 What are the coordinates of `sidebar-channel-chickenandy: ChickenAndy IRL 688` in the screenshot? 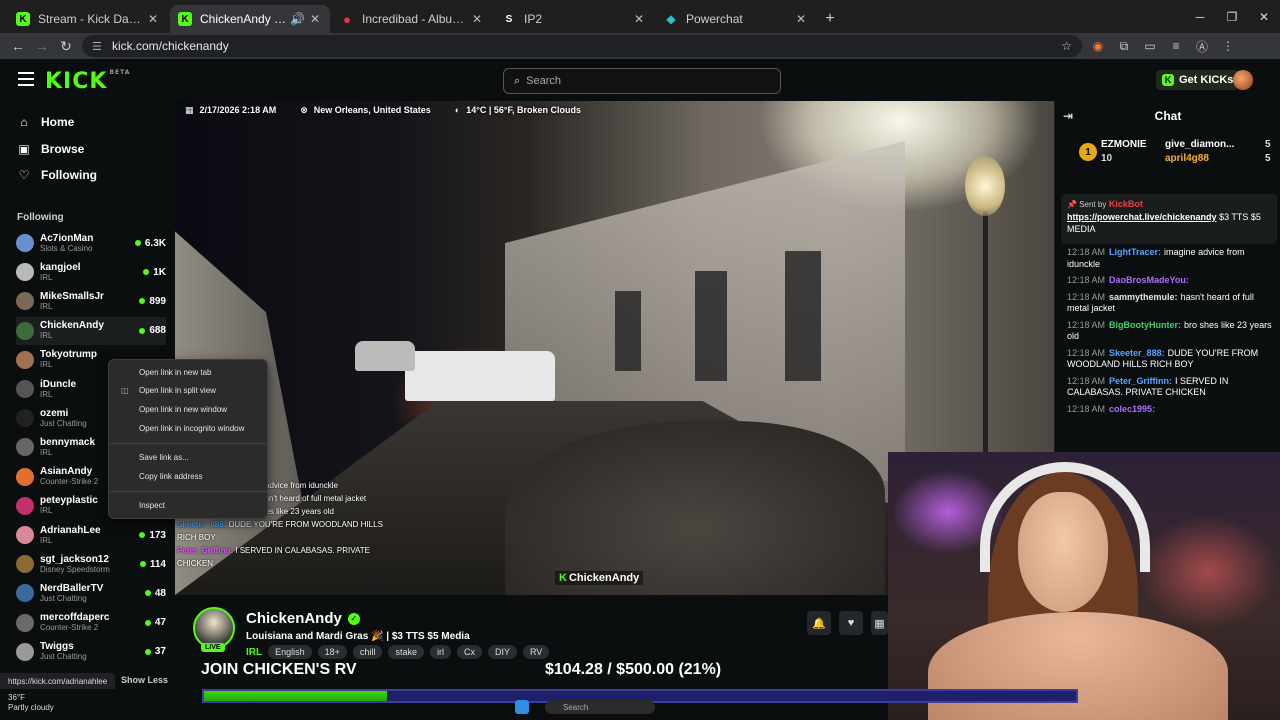 It's located at (91, 330).